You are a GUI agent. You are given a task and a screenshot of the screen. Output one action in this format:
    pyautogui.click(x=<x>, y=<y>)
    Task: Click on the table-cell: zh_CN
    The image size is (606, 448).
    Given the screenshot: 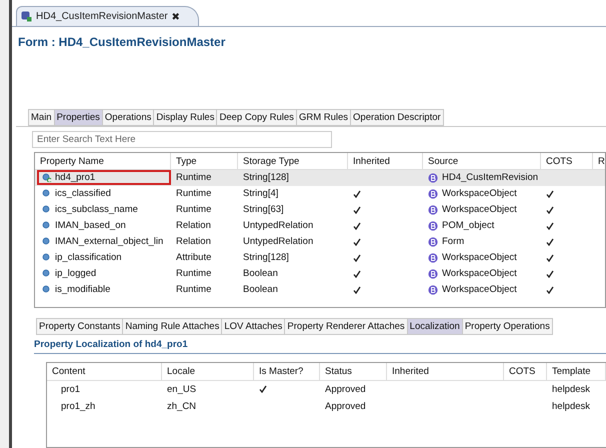 What is the action you would take?
    pyautogui.click(x=181, y=406)
    